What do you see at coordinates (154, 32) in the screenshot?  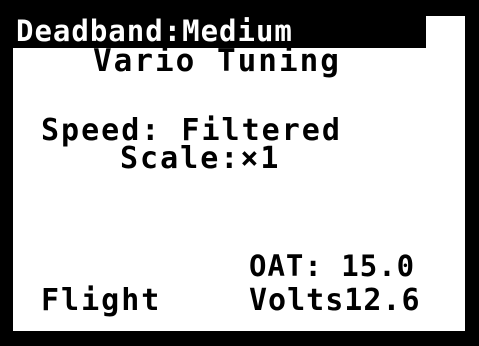 I see `menu-item-deadband-label: Deadband:Medium` at bounding box center [154, 32].